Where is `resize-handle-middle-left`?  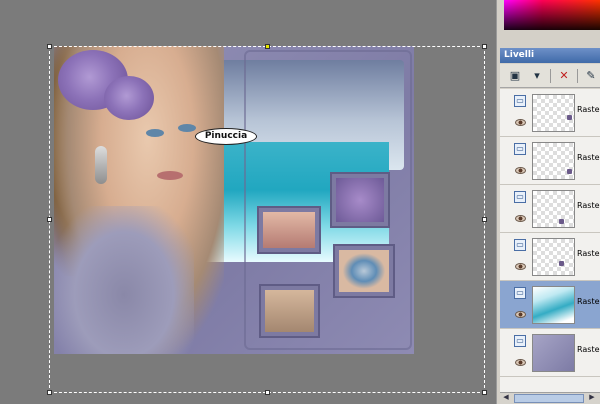 resize-handle-middle-left is located at coordinates (49, 219).